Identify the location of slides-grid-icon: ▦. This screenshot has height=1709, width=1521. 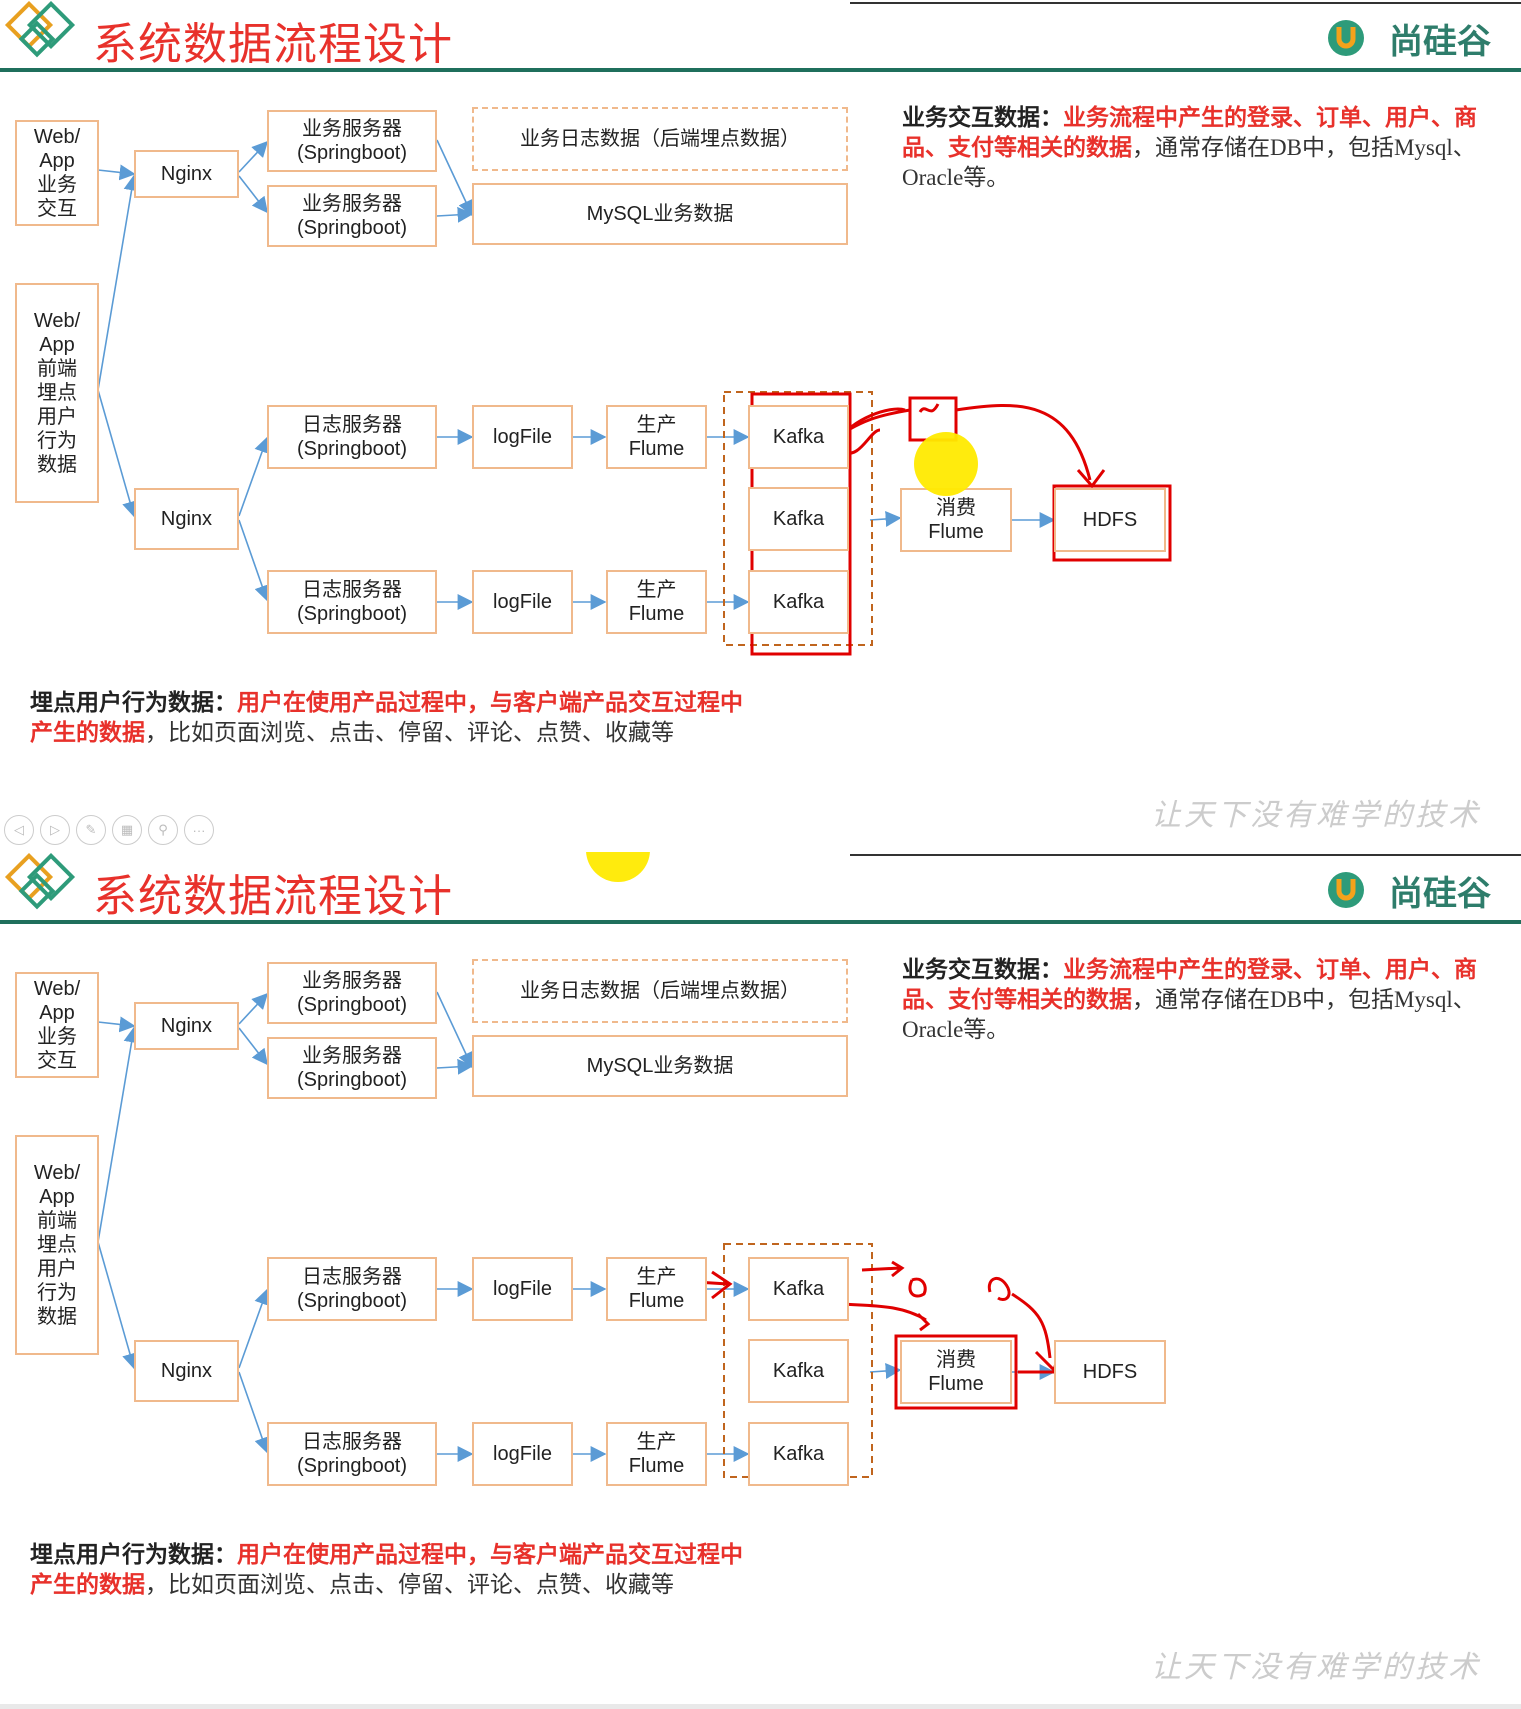
(127, 830).